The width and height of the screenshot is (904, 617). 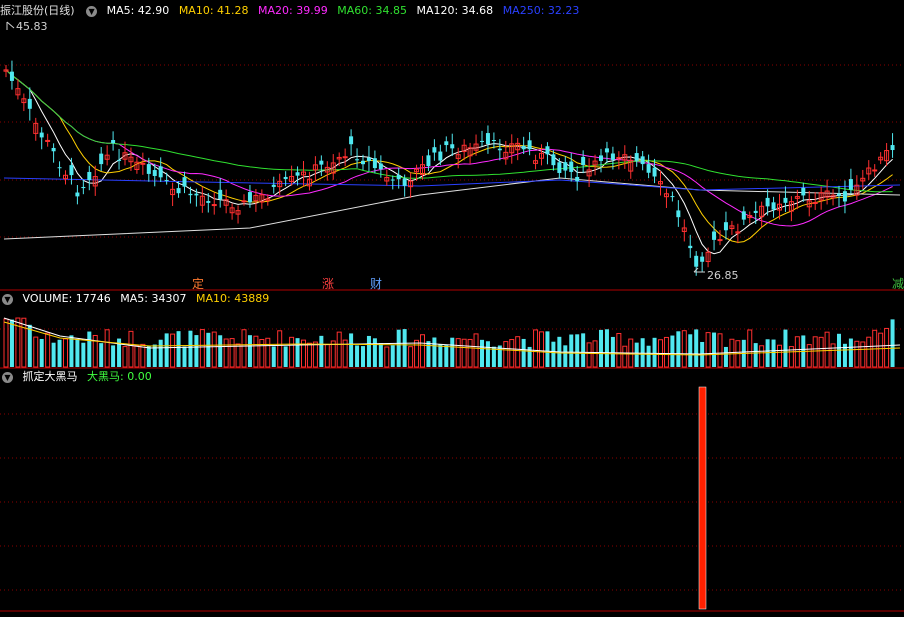 I want to click on ma250-label: MA250: 32.23, so click(x=541, y=10).